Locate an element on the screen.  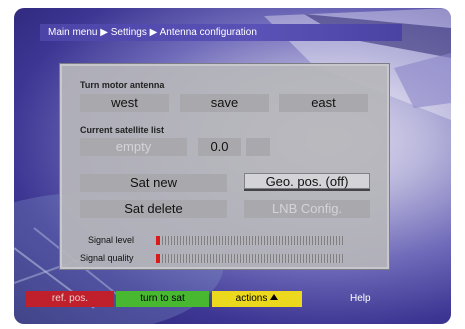
satellite-name-field: empty is located at coordinates (133, 147).